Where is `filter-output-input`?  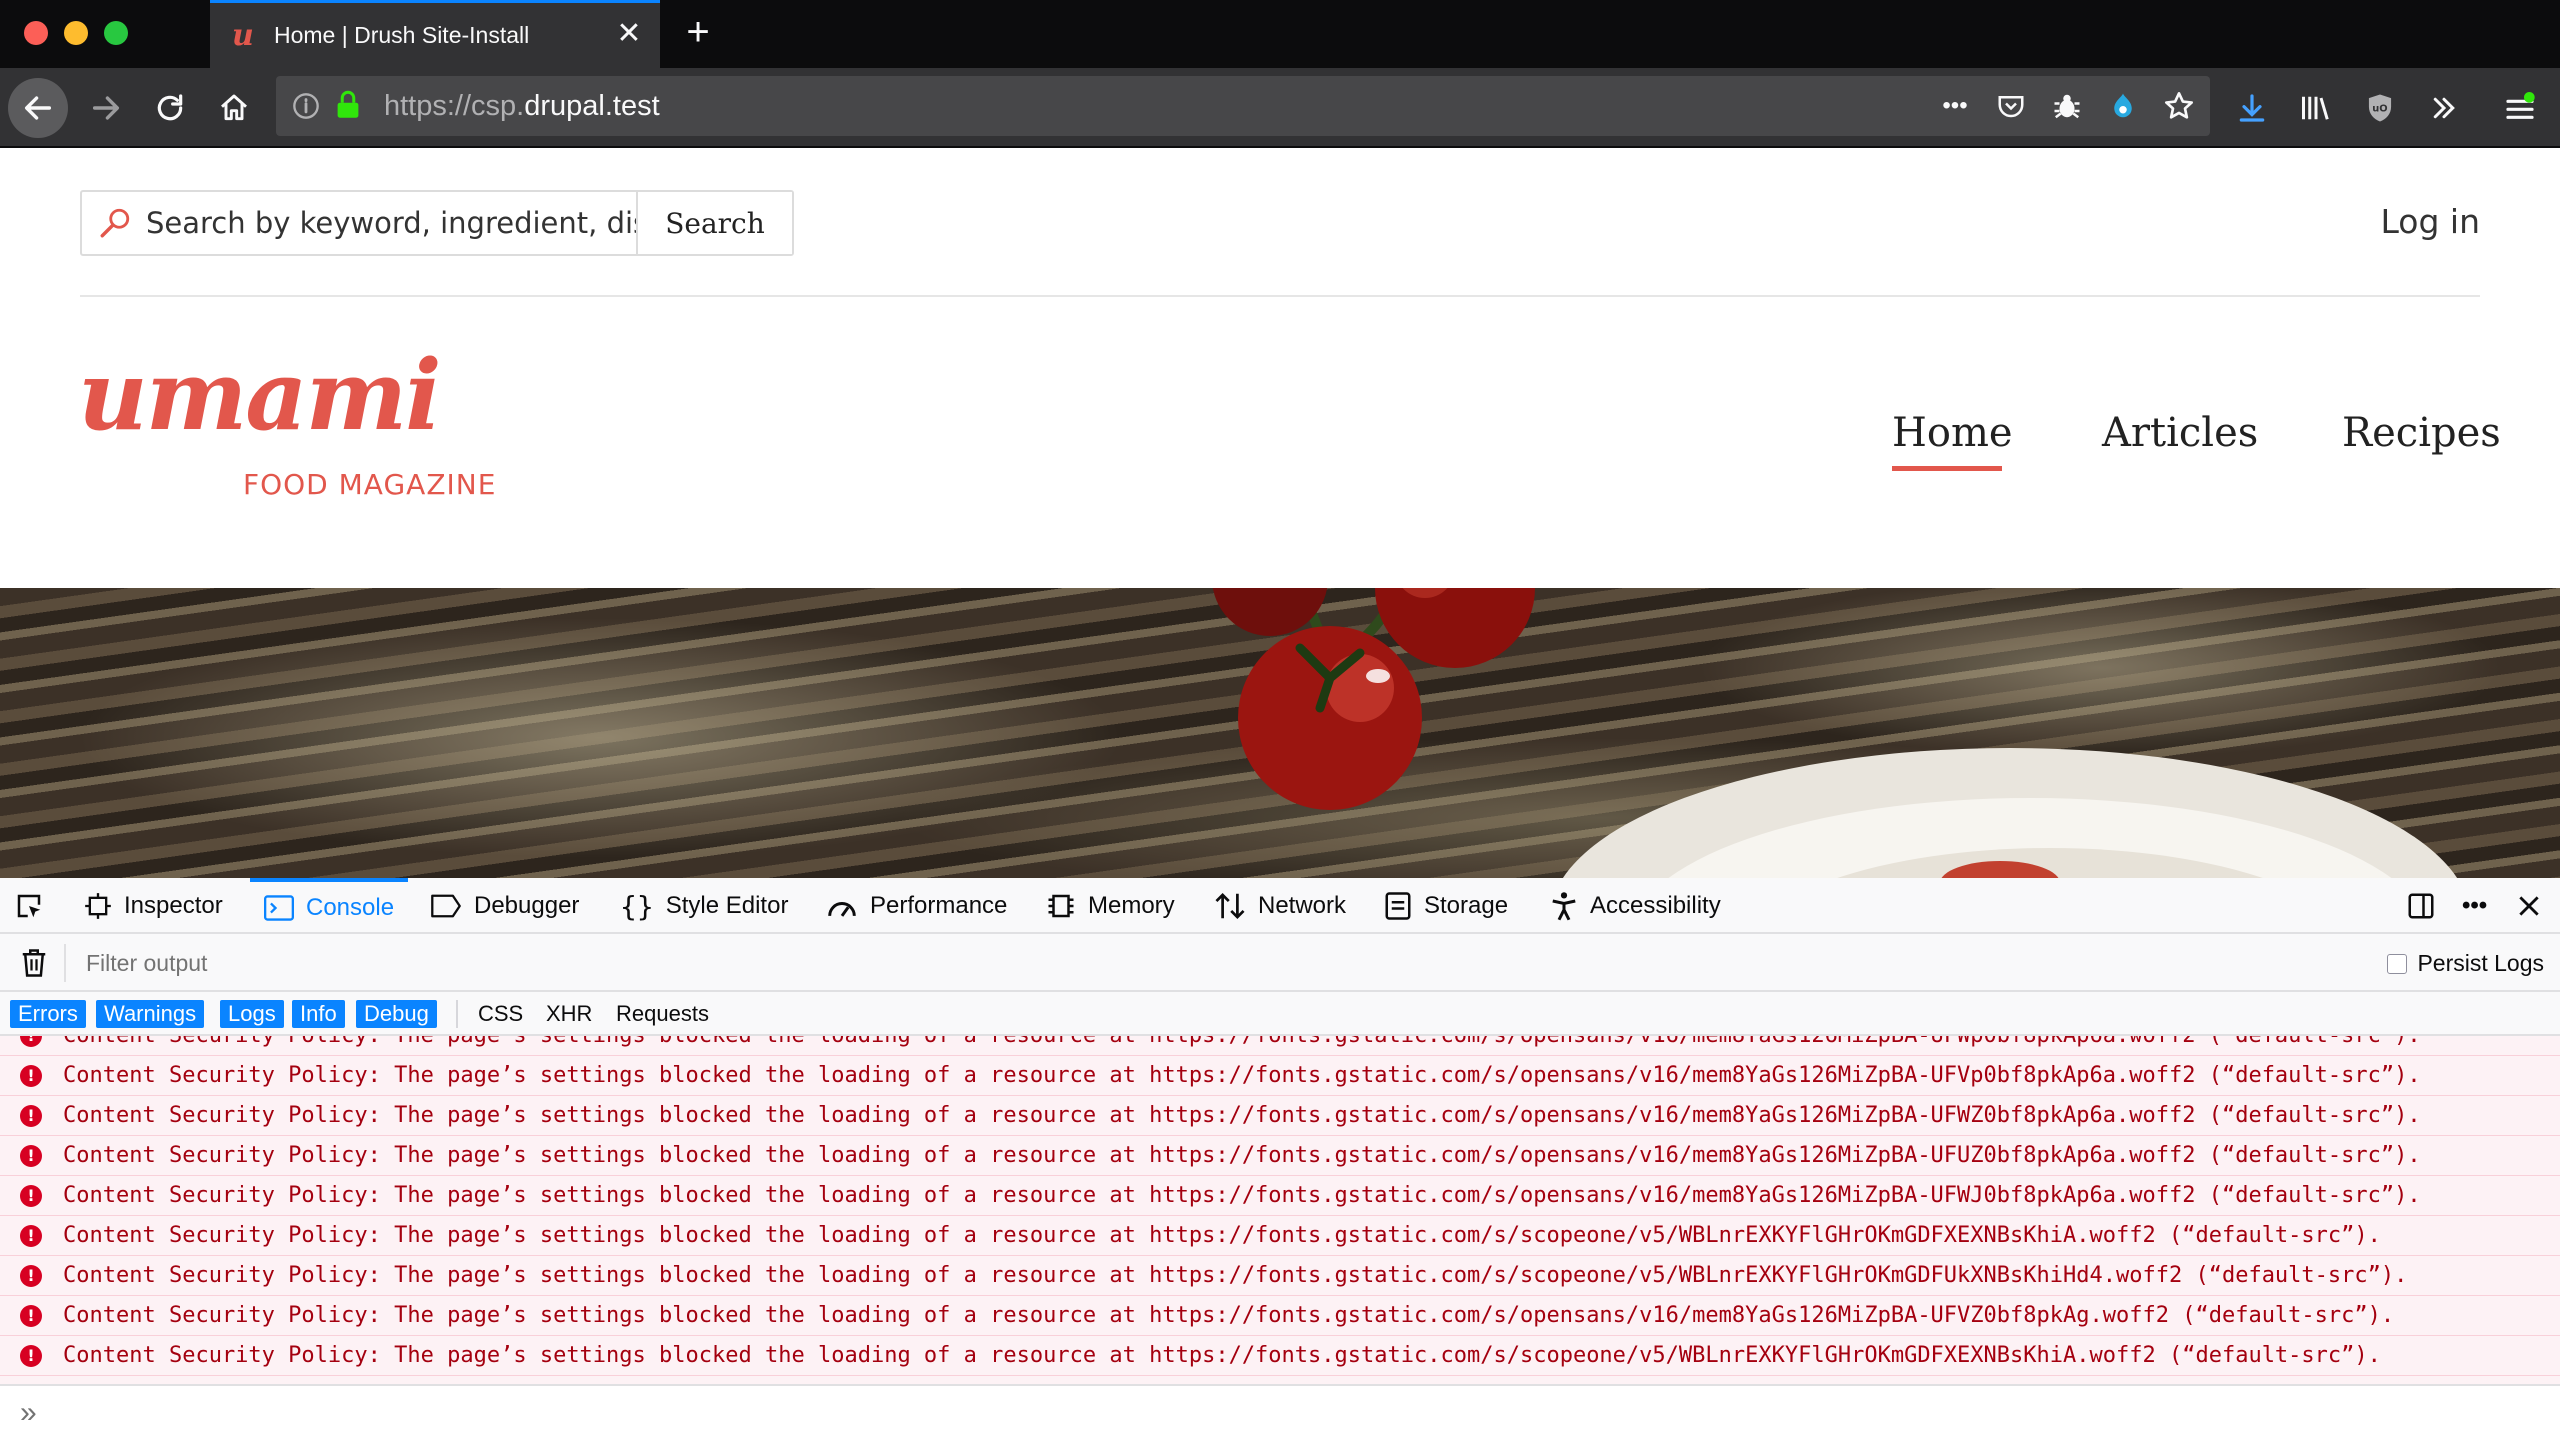 filter-output-input is located at coordinates (536, 963).